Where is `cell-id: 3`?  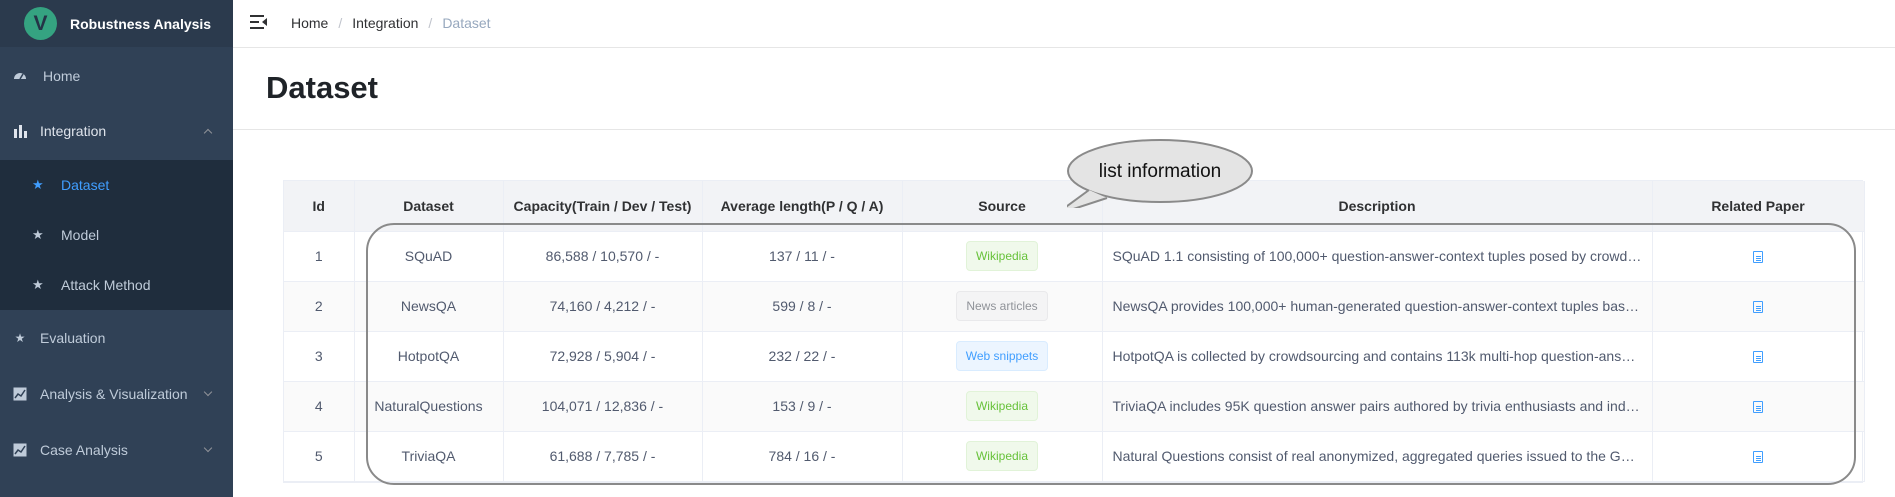
cell-id: 3 is located at coordinates (319, 356).